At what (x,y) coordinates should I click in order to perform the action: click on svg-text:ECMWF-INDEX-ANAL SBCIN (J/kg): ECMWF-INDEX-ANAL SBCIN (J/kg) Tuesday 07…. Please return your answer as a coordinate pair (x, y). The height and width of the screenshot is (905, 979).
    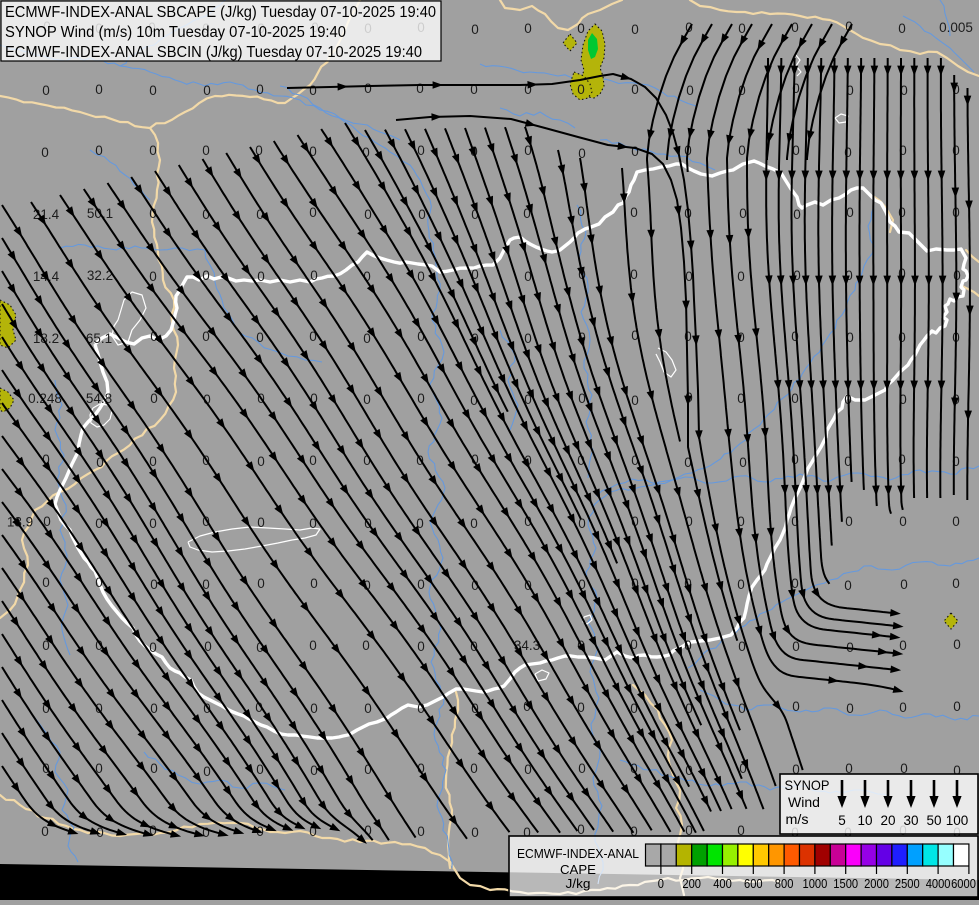
    Looking at the image, I should click on (213, 52).